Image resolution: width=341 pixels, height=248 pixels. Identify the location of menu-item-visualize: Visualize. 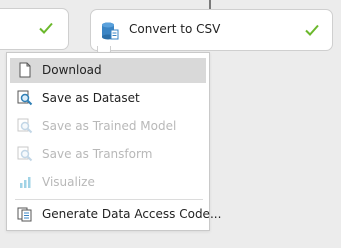
(108, 182).